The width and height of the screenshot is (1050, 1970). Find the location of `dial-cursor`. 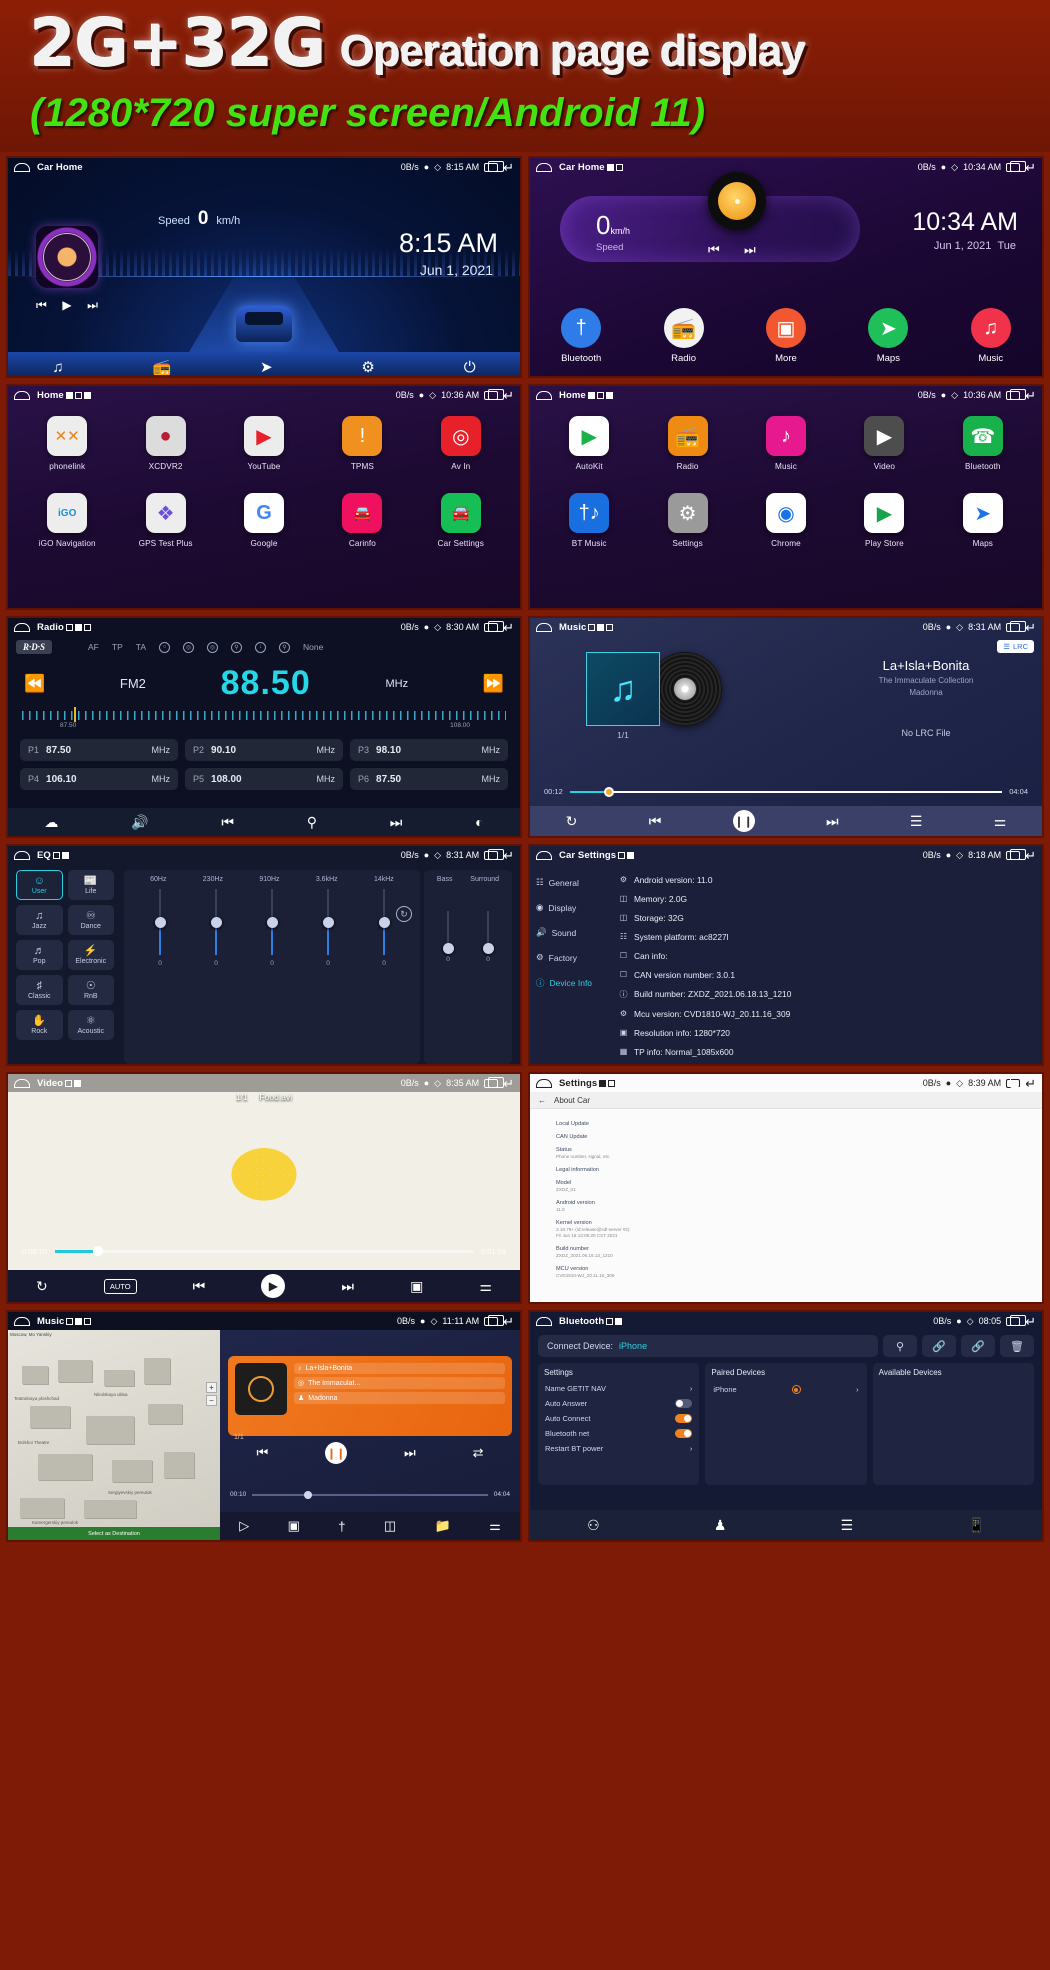

dial-cursor is located at coordinates (75, 714).